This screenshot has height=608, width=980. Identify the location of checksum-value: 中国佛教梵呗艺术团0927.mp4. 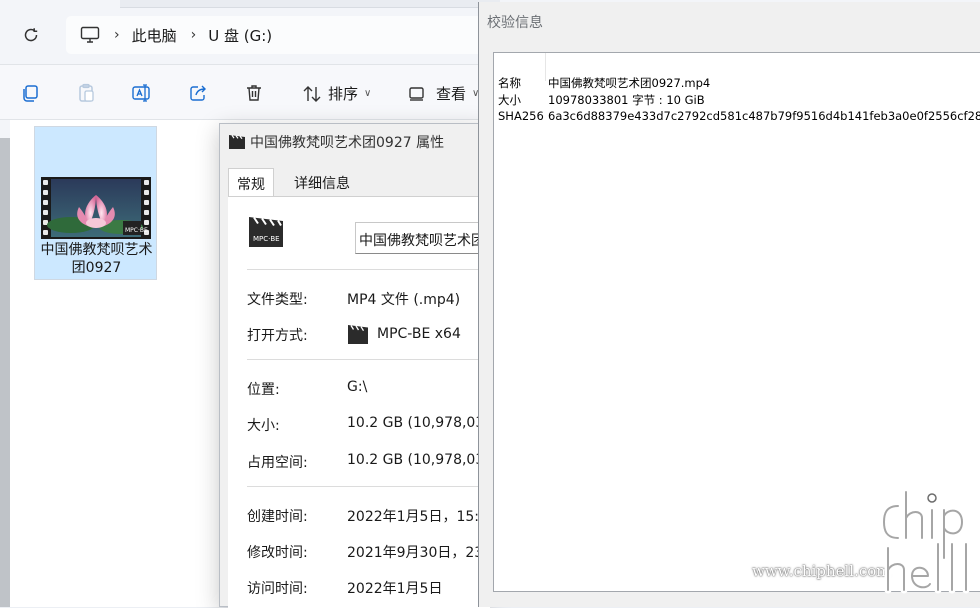
(629, 83).